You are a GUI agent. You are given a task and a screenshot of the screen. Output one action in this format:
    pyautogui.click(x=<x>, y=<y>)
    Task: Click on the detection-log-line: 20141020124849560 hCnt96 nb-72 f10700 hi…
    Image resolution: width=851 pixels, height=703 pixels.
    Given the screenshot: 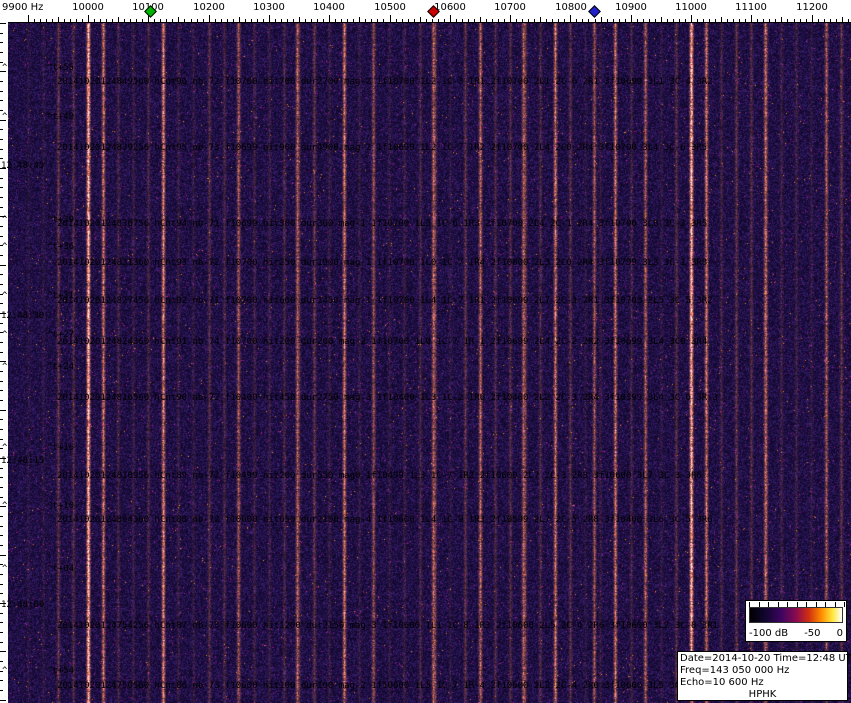 What is the action you would take?
    pyautogui.click(x=385, y=82)
    